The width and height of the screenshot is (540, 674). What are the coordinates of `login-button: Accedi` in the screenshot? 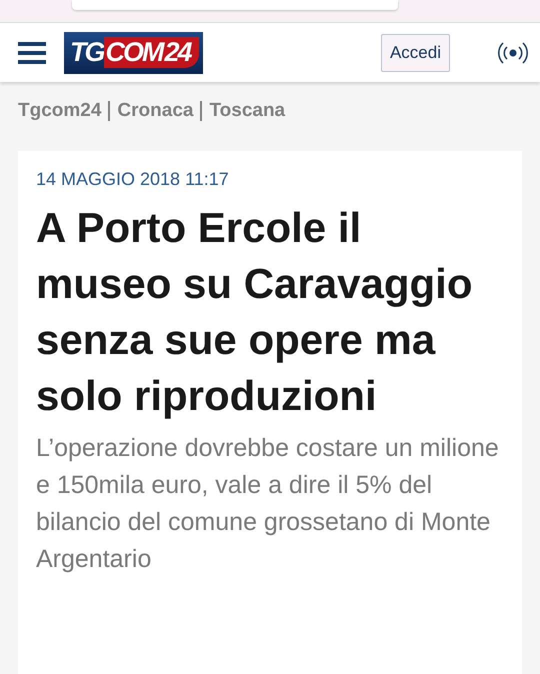 It's located at (415, 53).